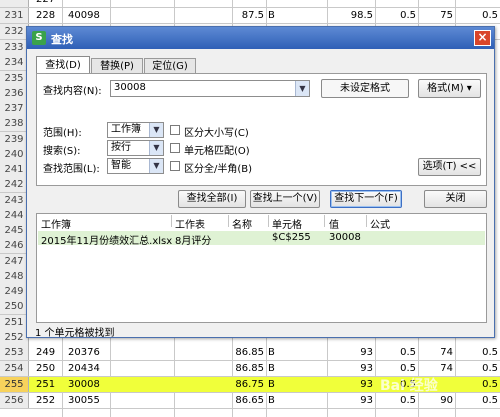 Image resolution: width=500 pixels, height=417 pixels. I want to click on scope-select: 工作簿 ▼, so click(135, 130).